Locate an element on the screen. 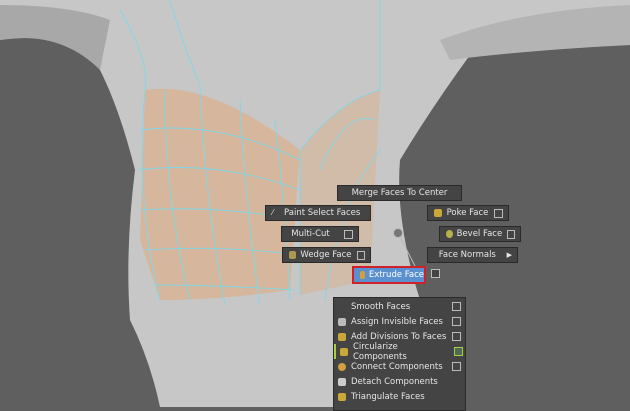 This screenshot has height=411, width=630. label: Connect Components is located at coordinates (397, 366).